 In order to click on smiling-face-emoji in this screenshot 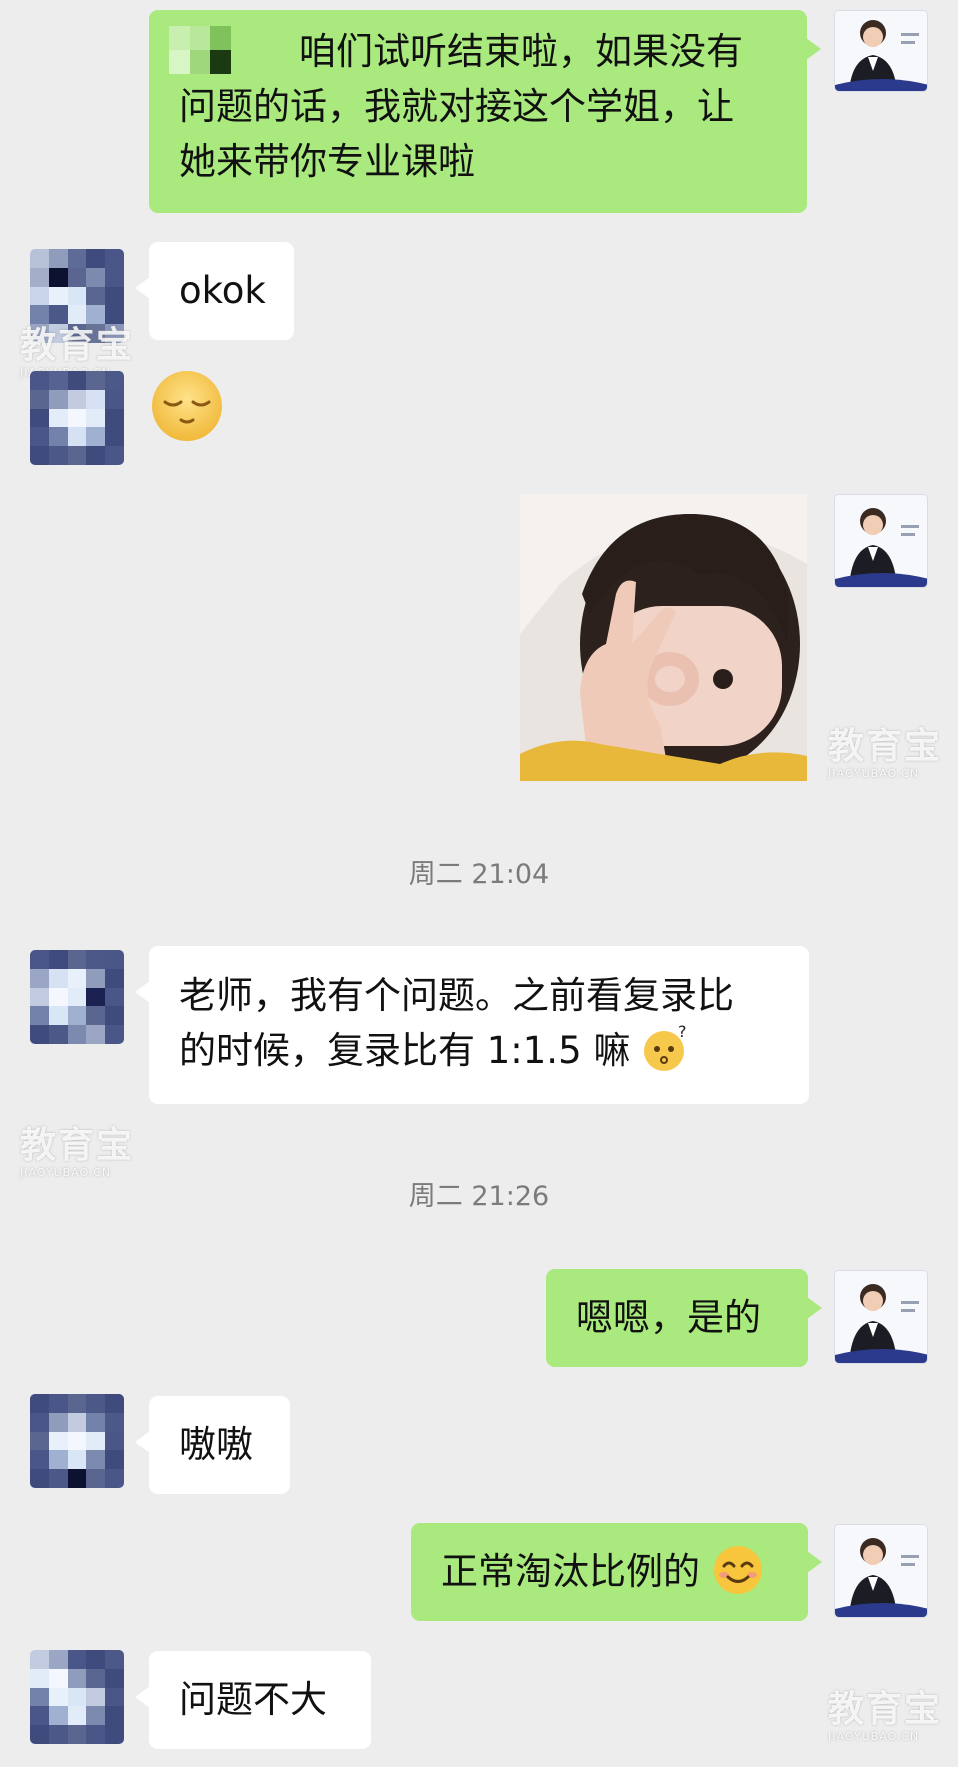, I will do `click(738, 1564)`.